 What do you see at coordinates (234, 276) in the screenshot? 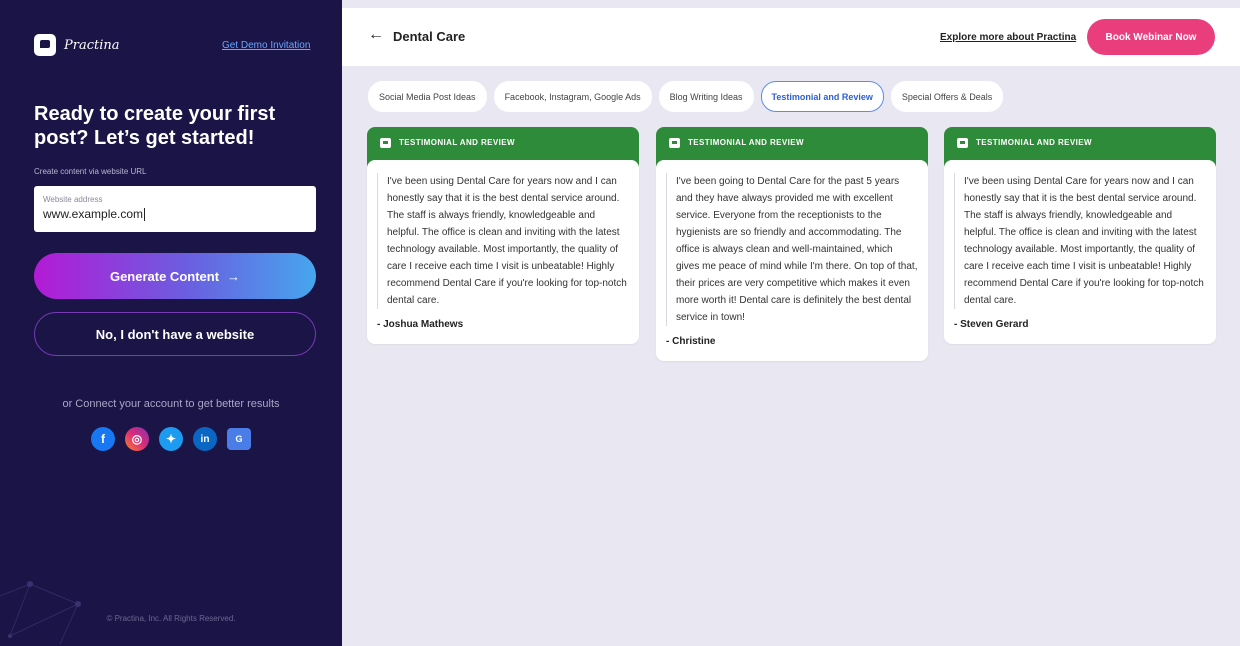
I see `arrow-right-icon: →` at bounding box center [234, 276].